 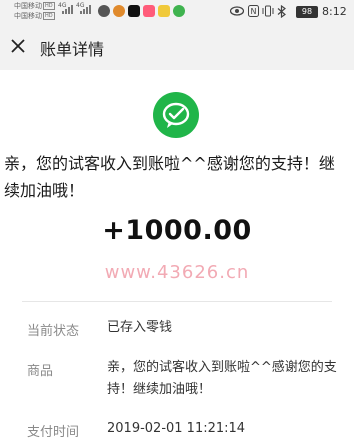 I want to click on carrier-2: 中国移动 HD, so click(x=34, y=16).